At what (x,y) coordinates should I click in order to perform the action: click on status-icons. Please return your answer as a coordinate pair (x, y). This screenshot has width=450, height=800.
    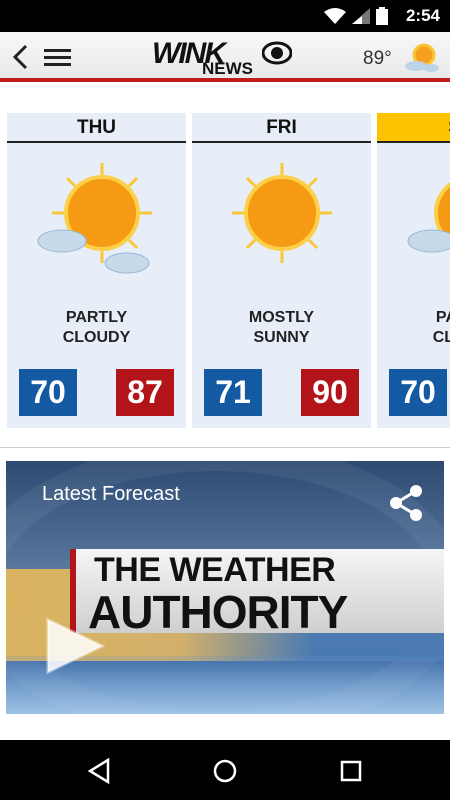
    Looking at the image, I should click on (356, 16).